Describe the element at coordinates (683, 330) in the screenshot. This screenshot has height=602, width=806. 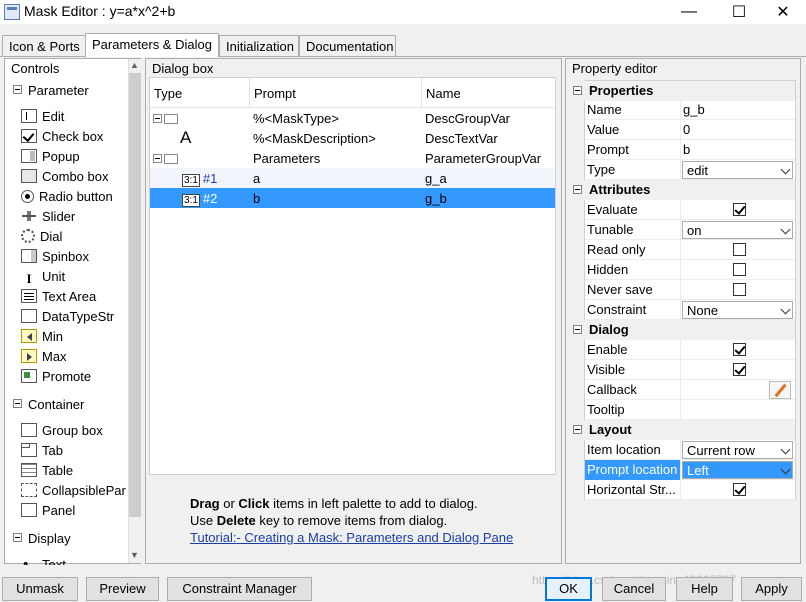
I see `section-dialog: Dialog` at that location.